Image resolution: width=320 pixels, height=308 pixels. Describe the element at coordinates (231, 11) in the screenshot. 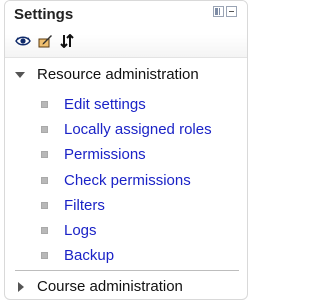

I see `collapse-minus-icon` at that location.